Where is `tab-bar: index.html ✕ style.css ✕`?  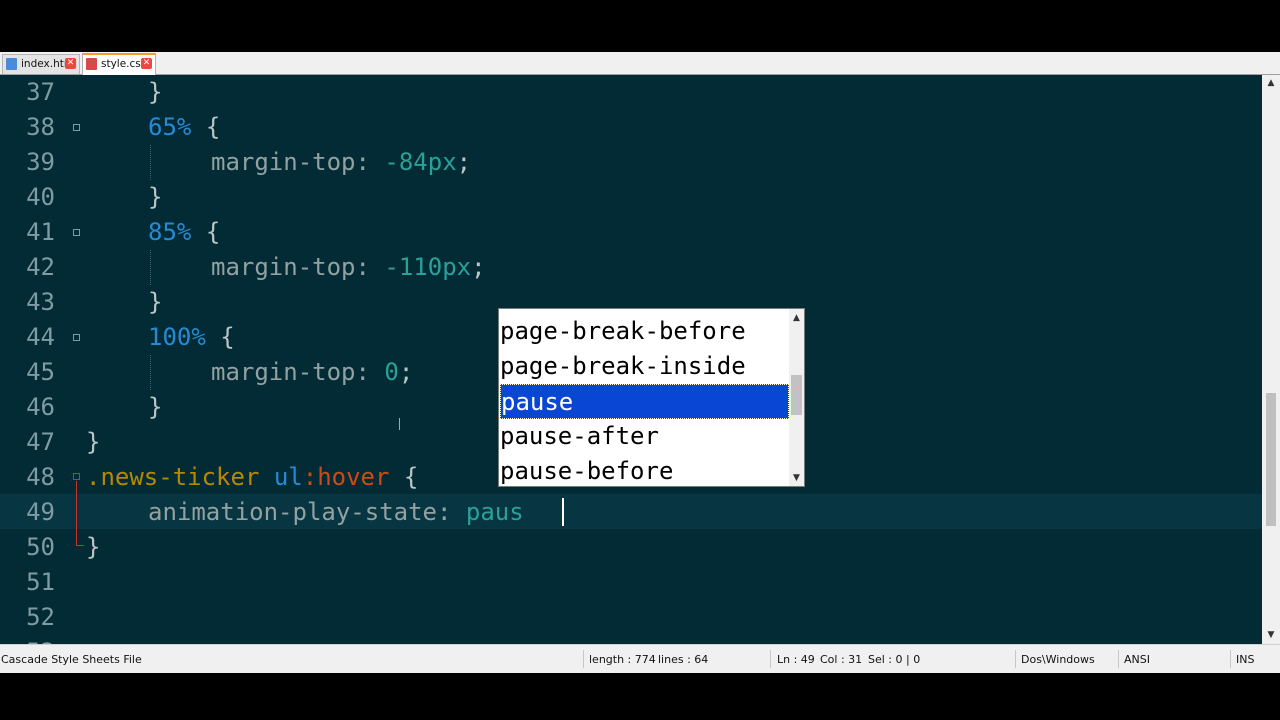 tab-bar: index.html ✕ style.css ✕ is located at coordinates (640, 63).